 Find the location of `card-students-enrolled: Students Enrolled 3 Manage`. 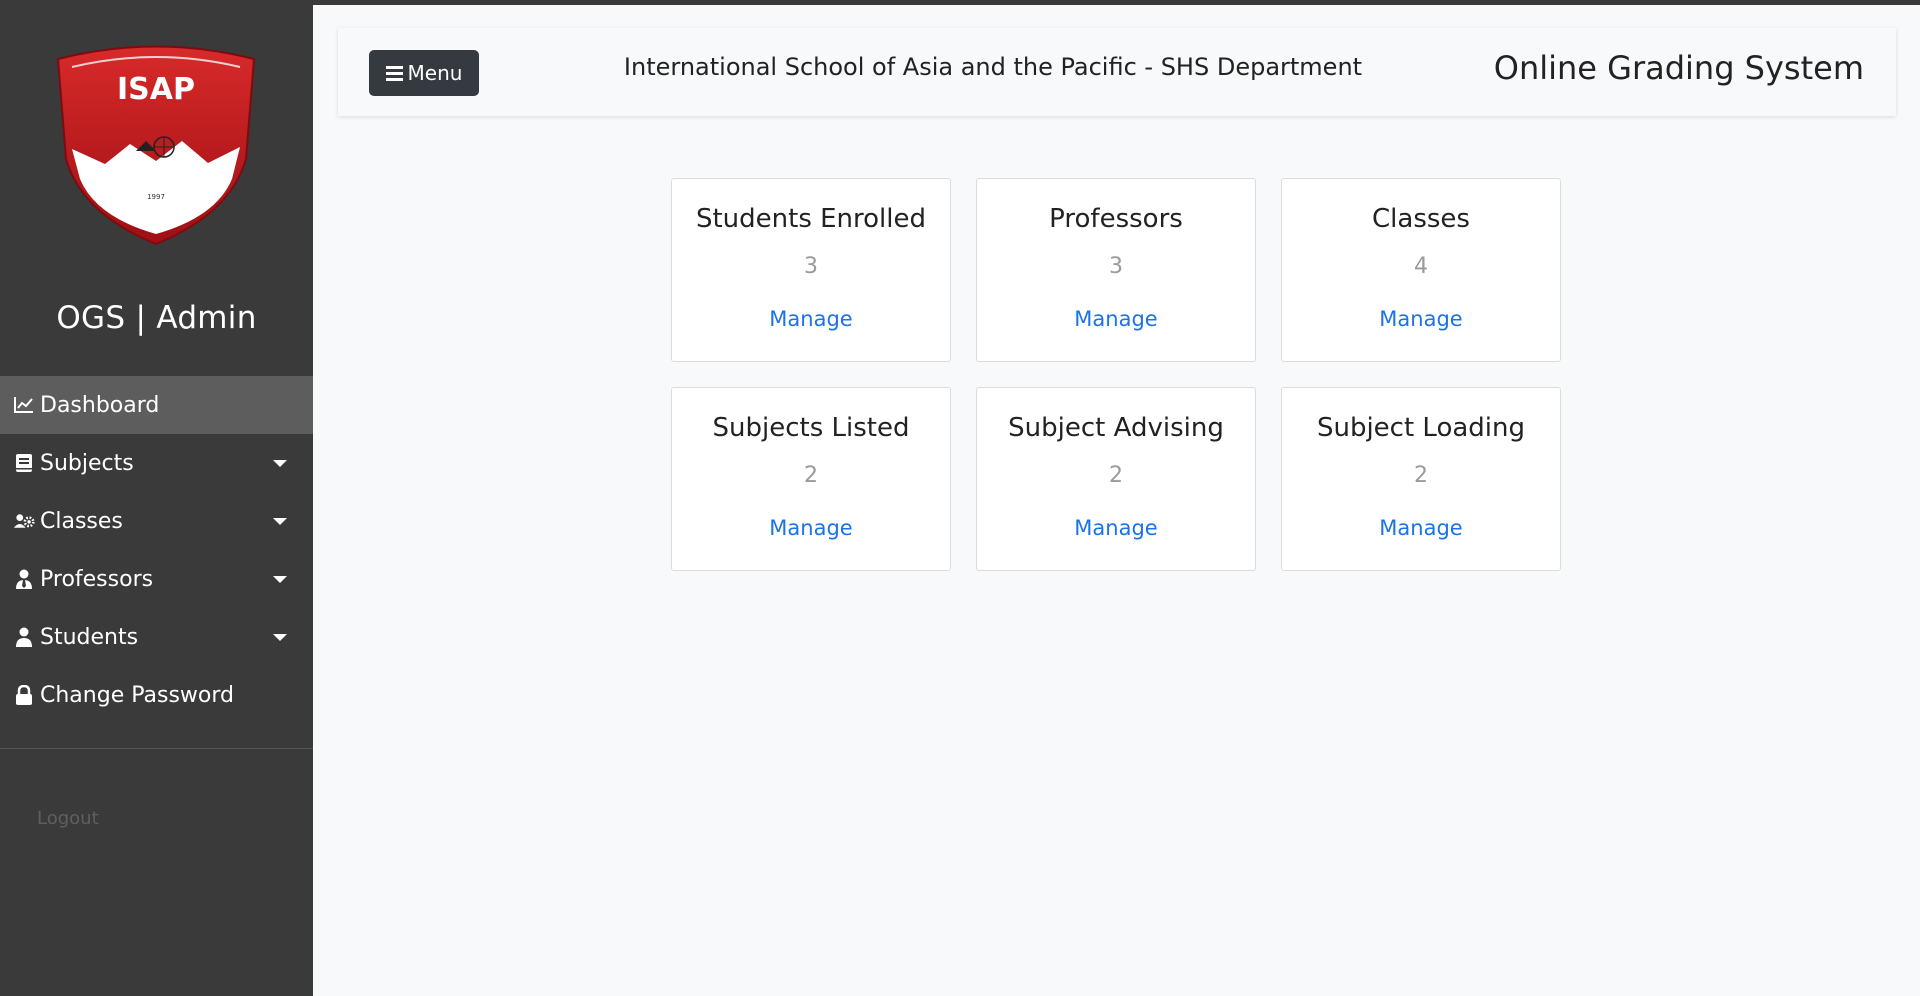

card-students-enrolled: Students Enrolled 3 Manage is located at coordinates (811, 270).